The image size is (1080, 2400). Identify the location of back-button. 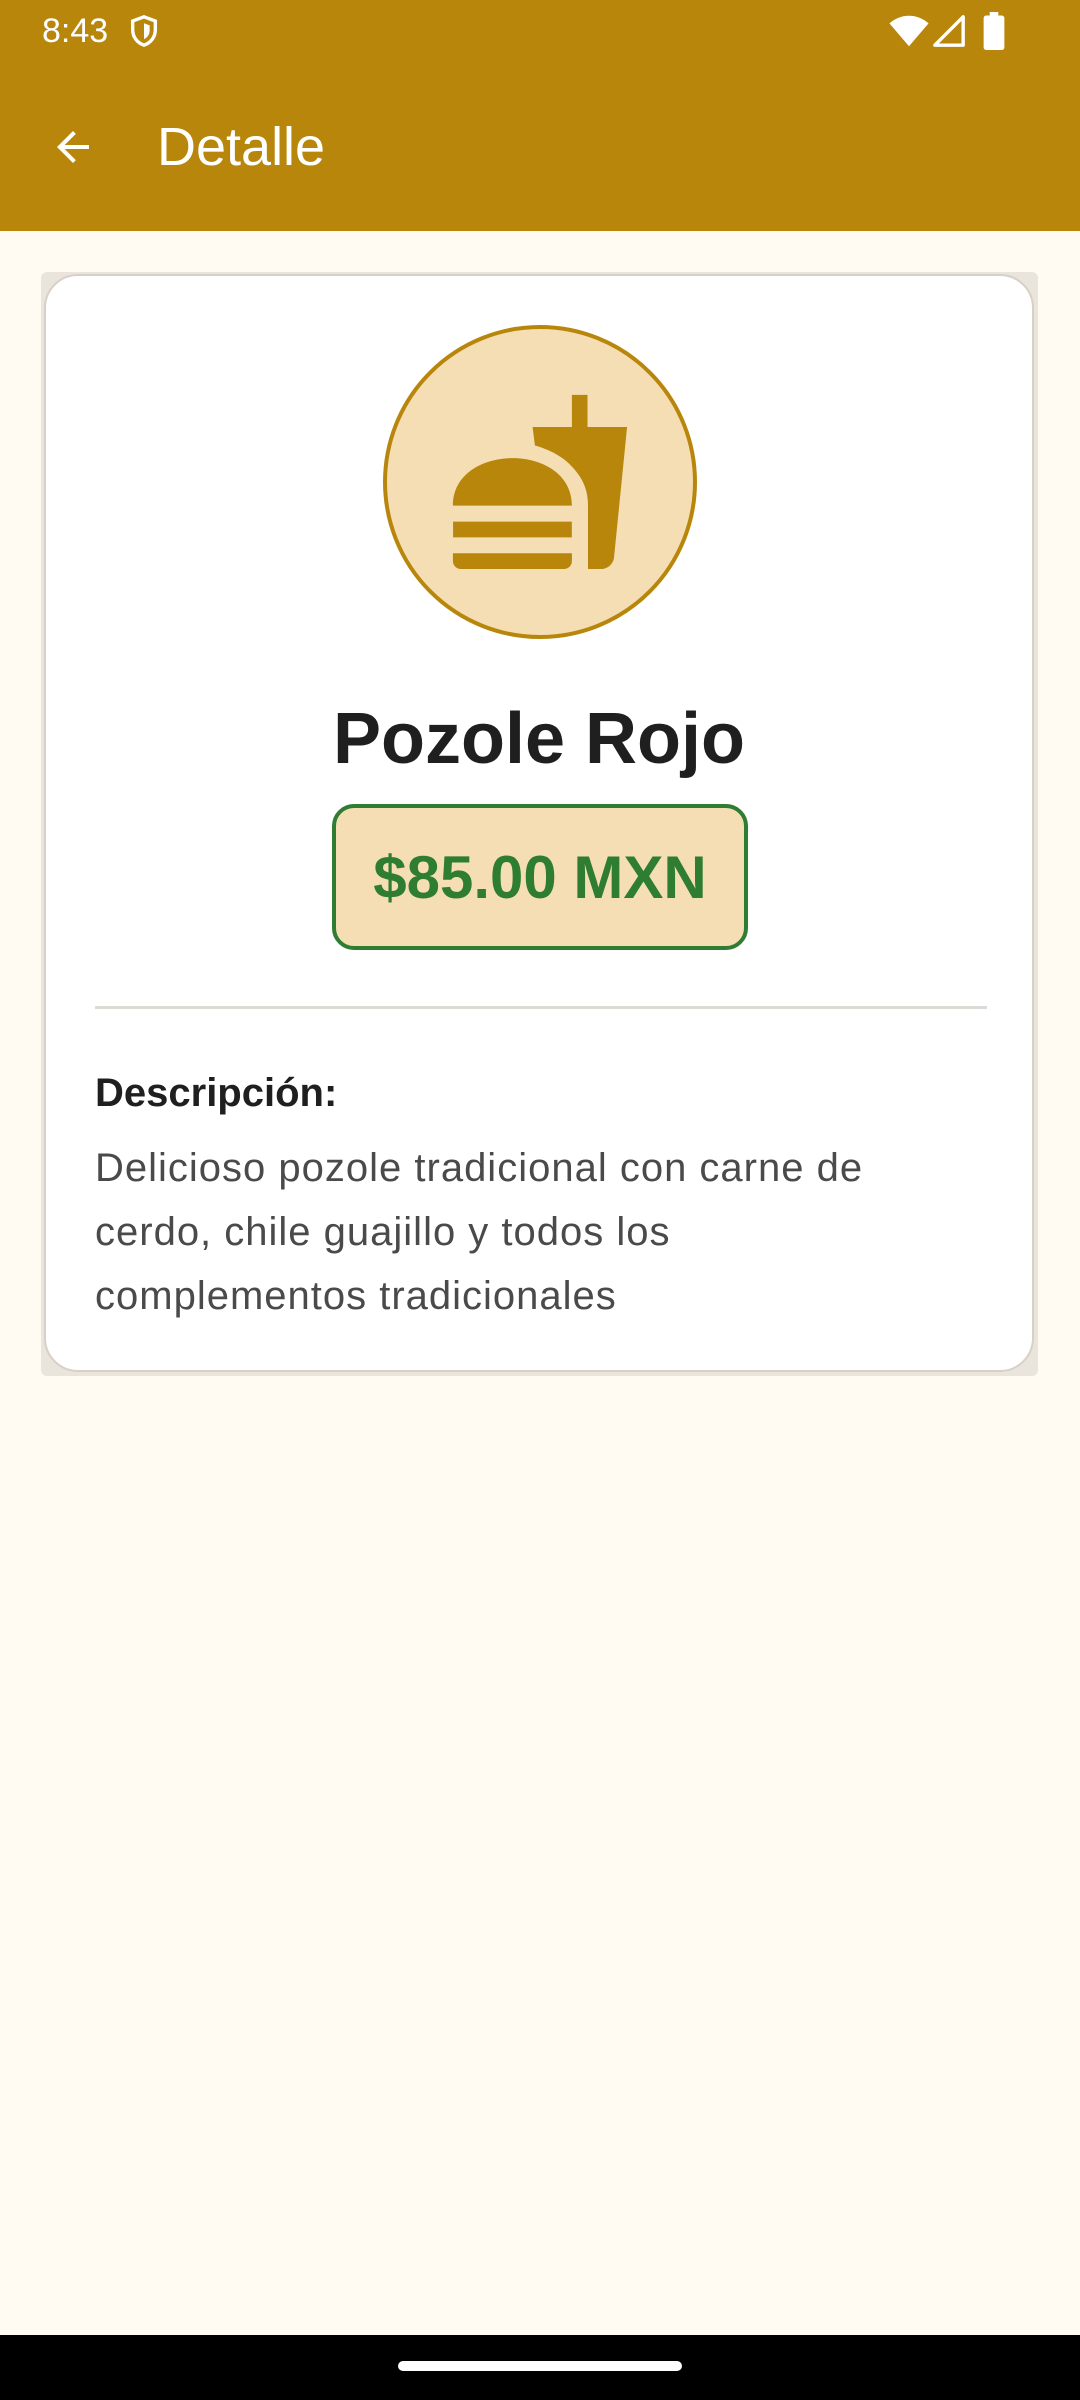
(73, 147).